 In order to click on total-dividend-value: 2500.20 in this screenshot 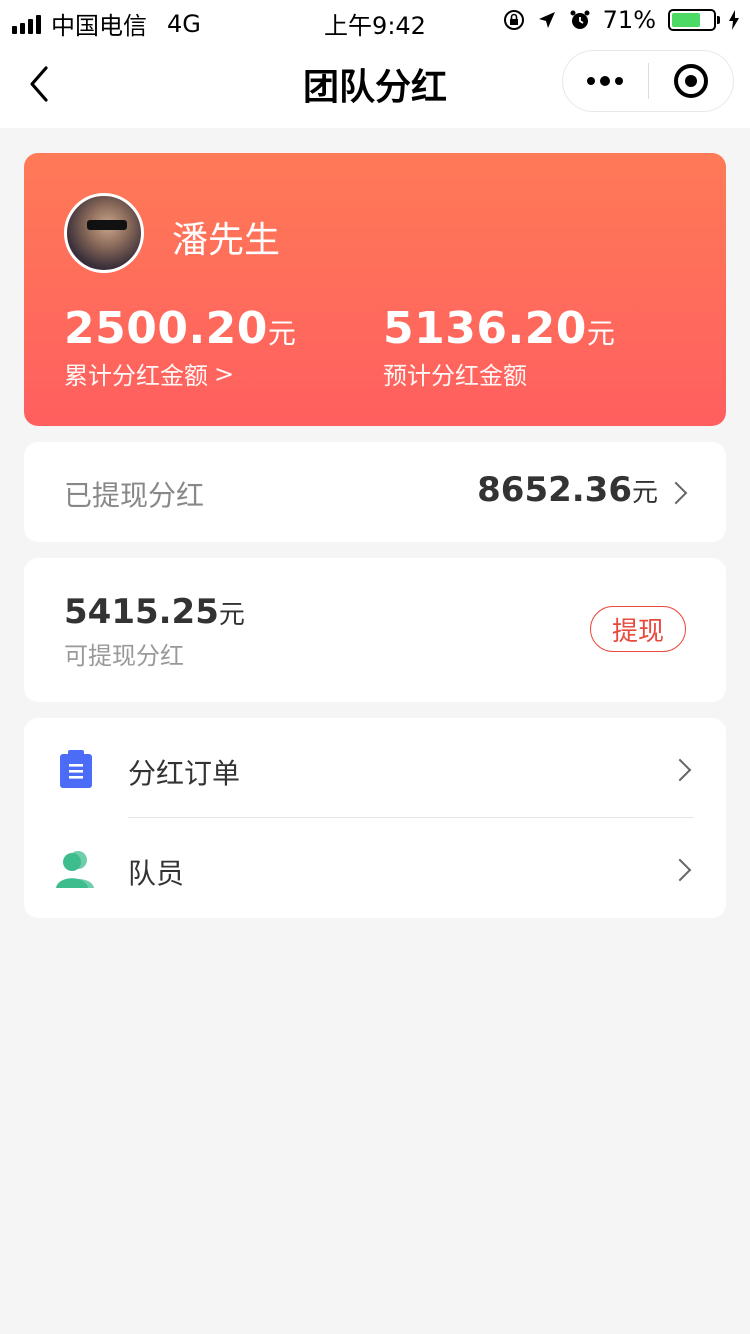, I will do `click(166, 328)`.